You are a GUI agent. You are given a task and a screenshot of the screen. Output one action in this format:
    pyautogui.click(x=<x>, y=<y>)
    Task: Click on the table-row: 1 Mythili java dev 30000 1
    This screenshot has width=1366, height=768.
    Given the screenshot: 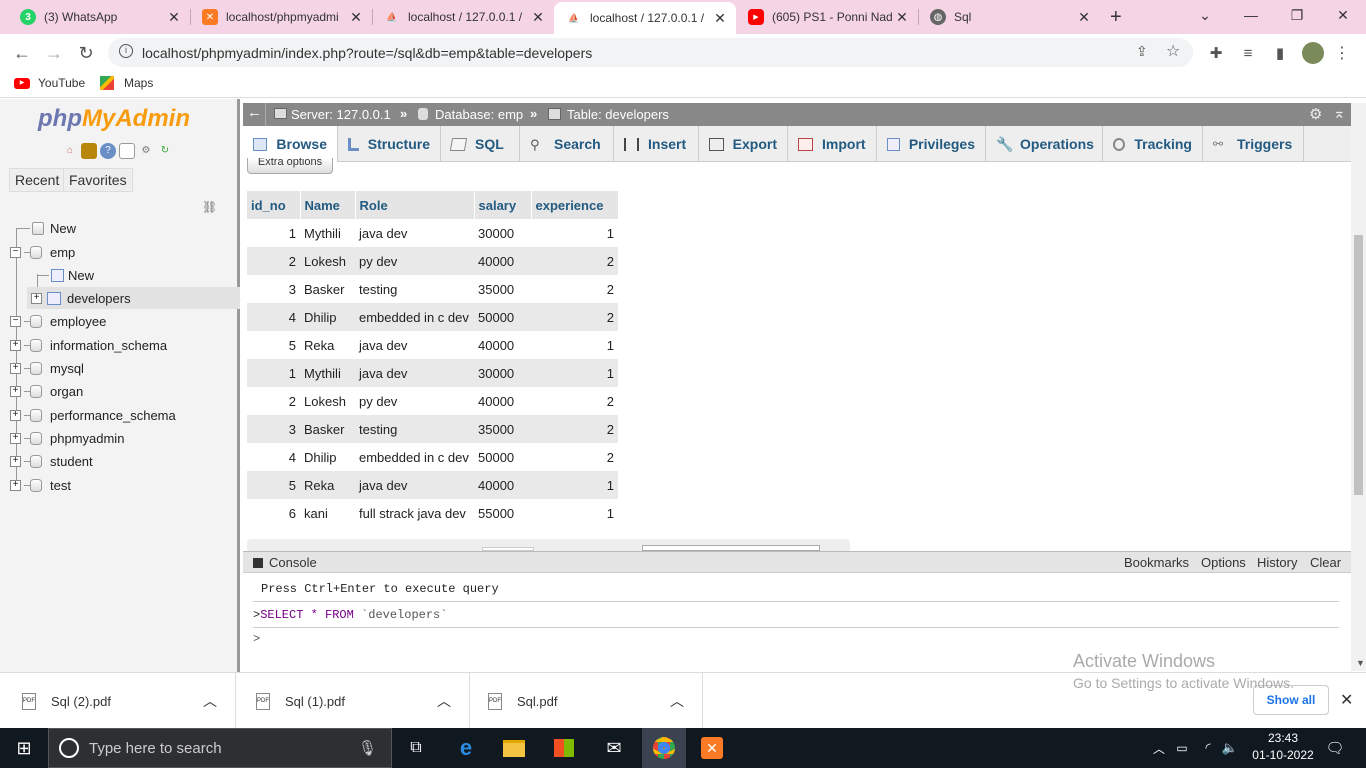 What is the action you would take?
    pyautogui.click(x=432, y=233)
    